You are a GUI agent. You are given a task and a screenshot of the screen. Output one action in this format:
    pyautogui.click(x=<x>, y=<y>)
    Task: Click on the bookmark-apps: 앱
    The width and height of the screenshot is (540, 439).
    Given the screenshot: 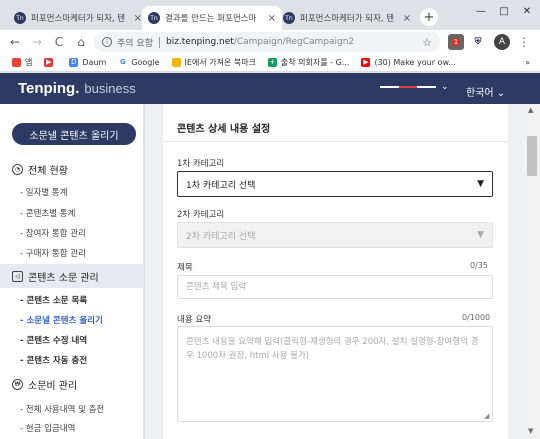 What is the action you would take?
    pyautogui.click(x=22, y=62)
    